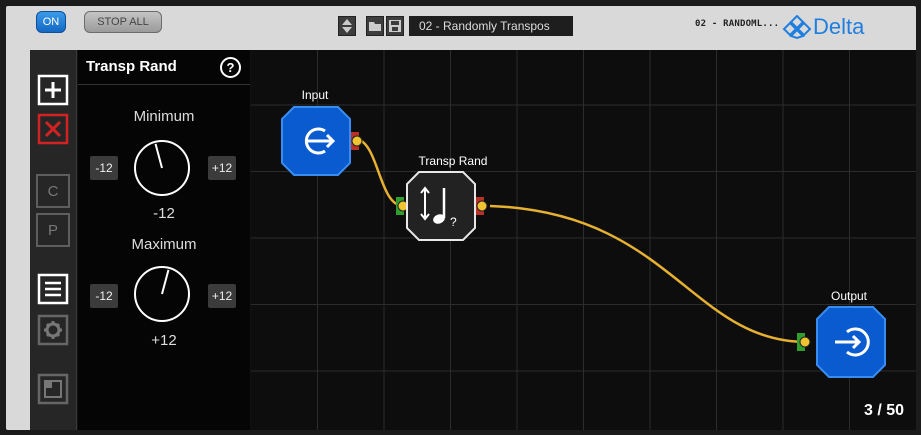 This screenshot has width=921, height=435. What do you see at coordinates (883, 410) in the screenshot?
I see `node-count: 3 / 50` at bounding box center [883, 410].